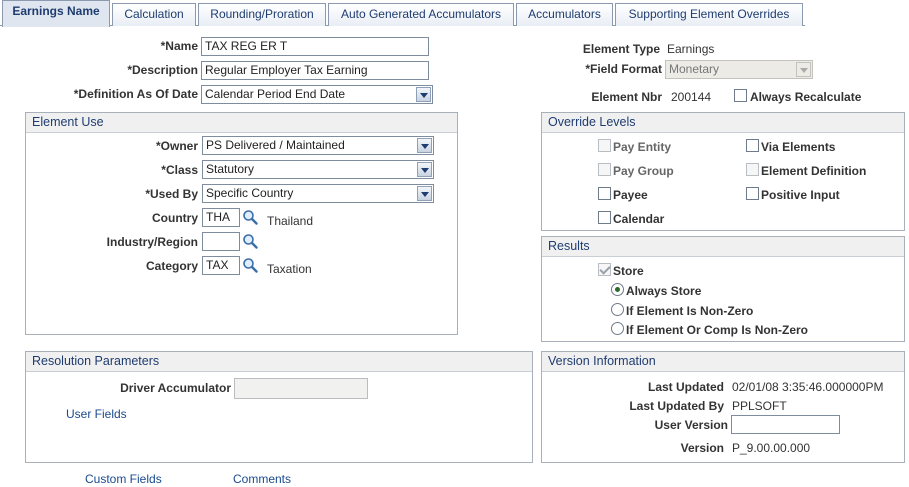 The width and height of the screenshot is (909, 487). What do you see at coordinates (628, 271) in the screenshot?
I see `store-label: Store` at bounding box center [628, 271].